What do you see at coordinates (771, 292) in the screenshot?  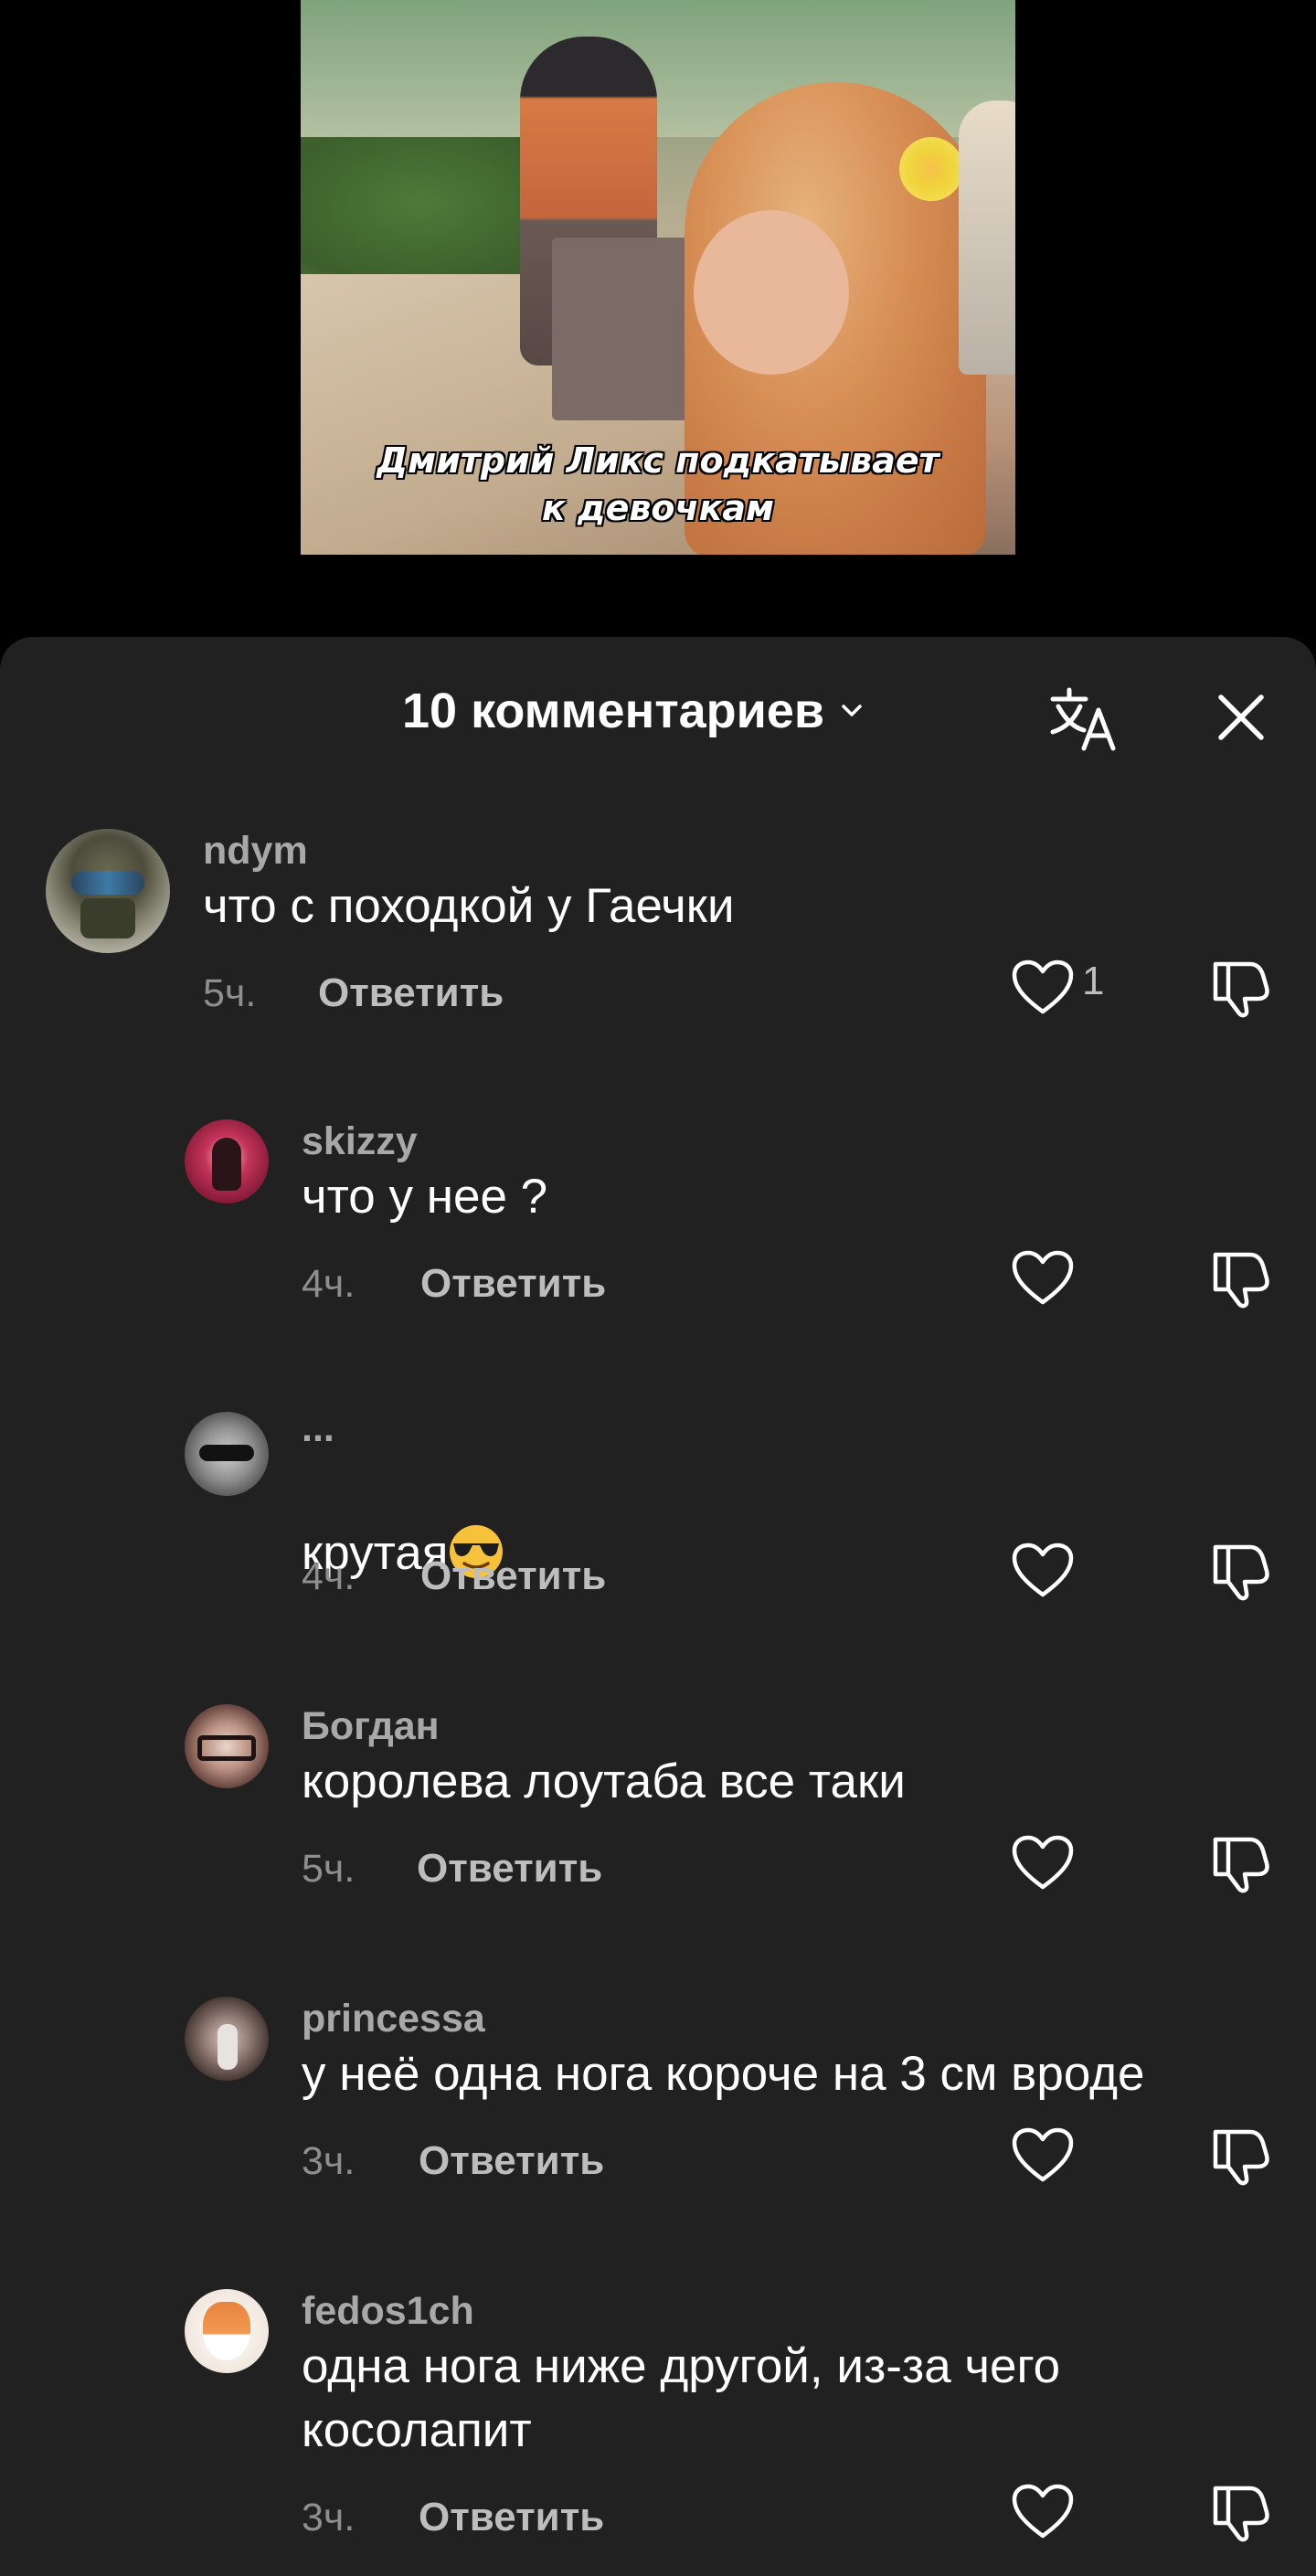 I see `video-face` at bounding box center [771, 292].